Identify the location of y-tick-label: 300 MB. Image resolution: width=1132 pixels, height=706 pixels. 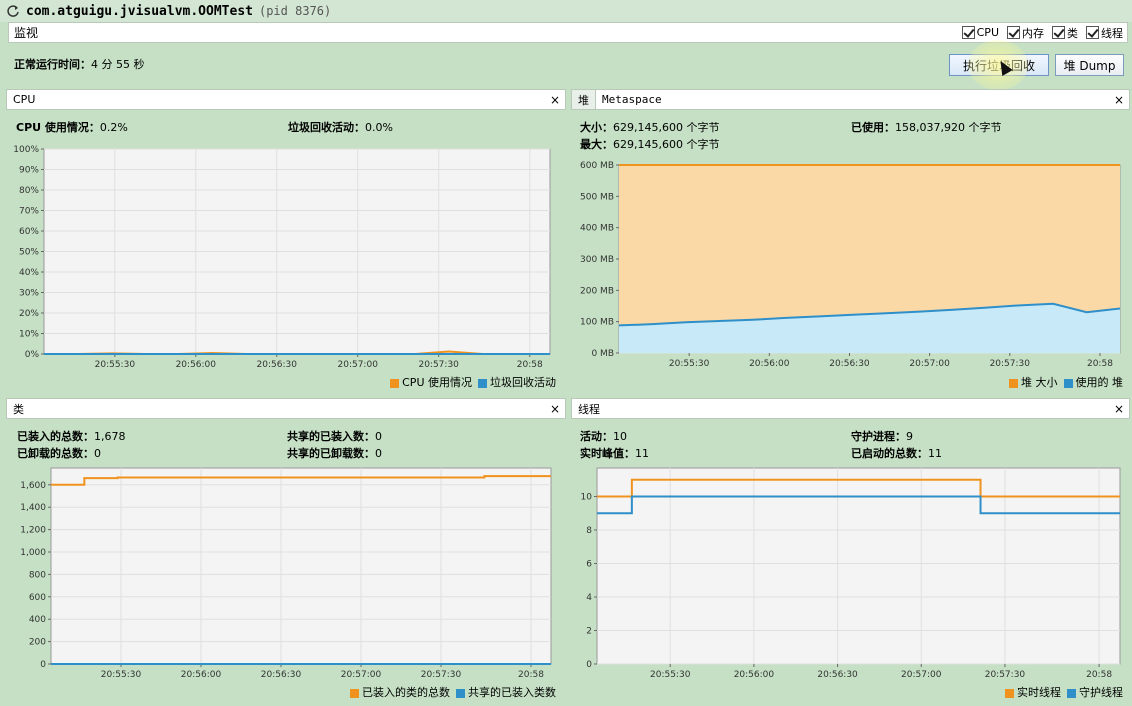
(597, 260).